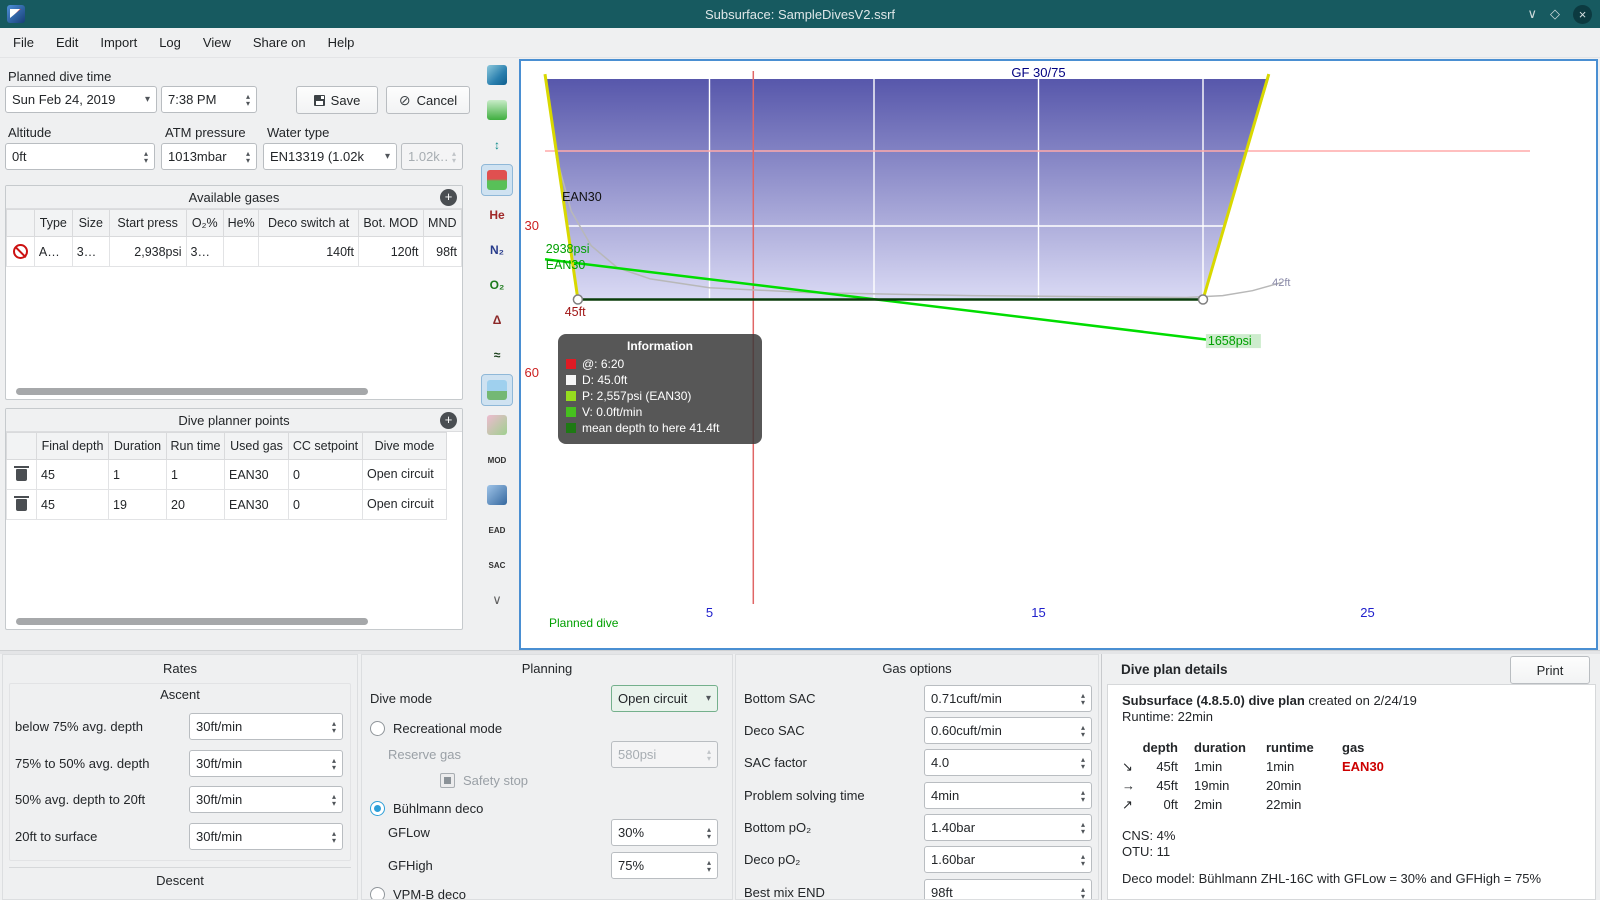 Image resolution: width=1600 pixels, height=900 pixels. I want to click on gas-option-spinbox: 1.60bar ▴ ▾, so click(1008, 859).